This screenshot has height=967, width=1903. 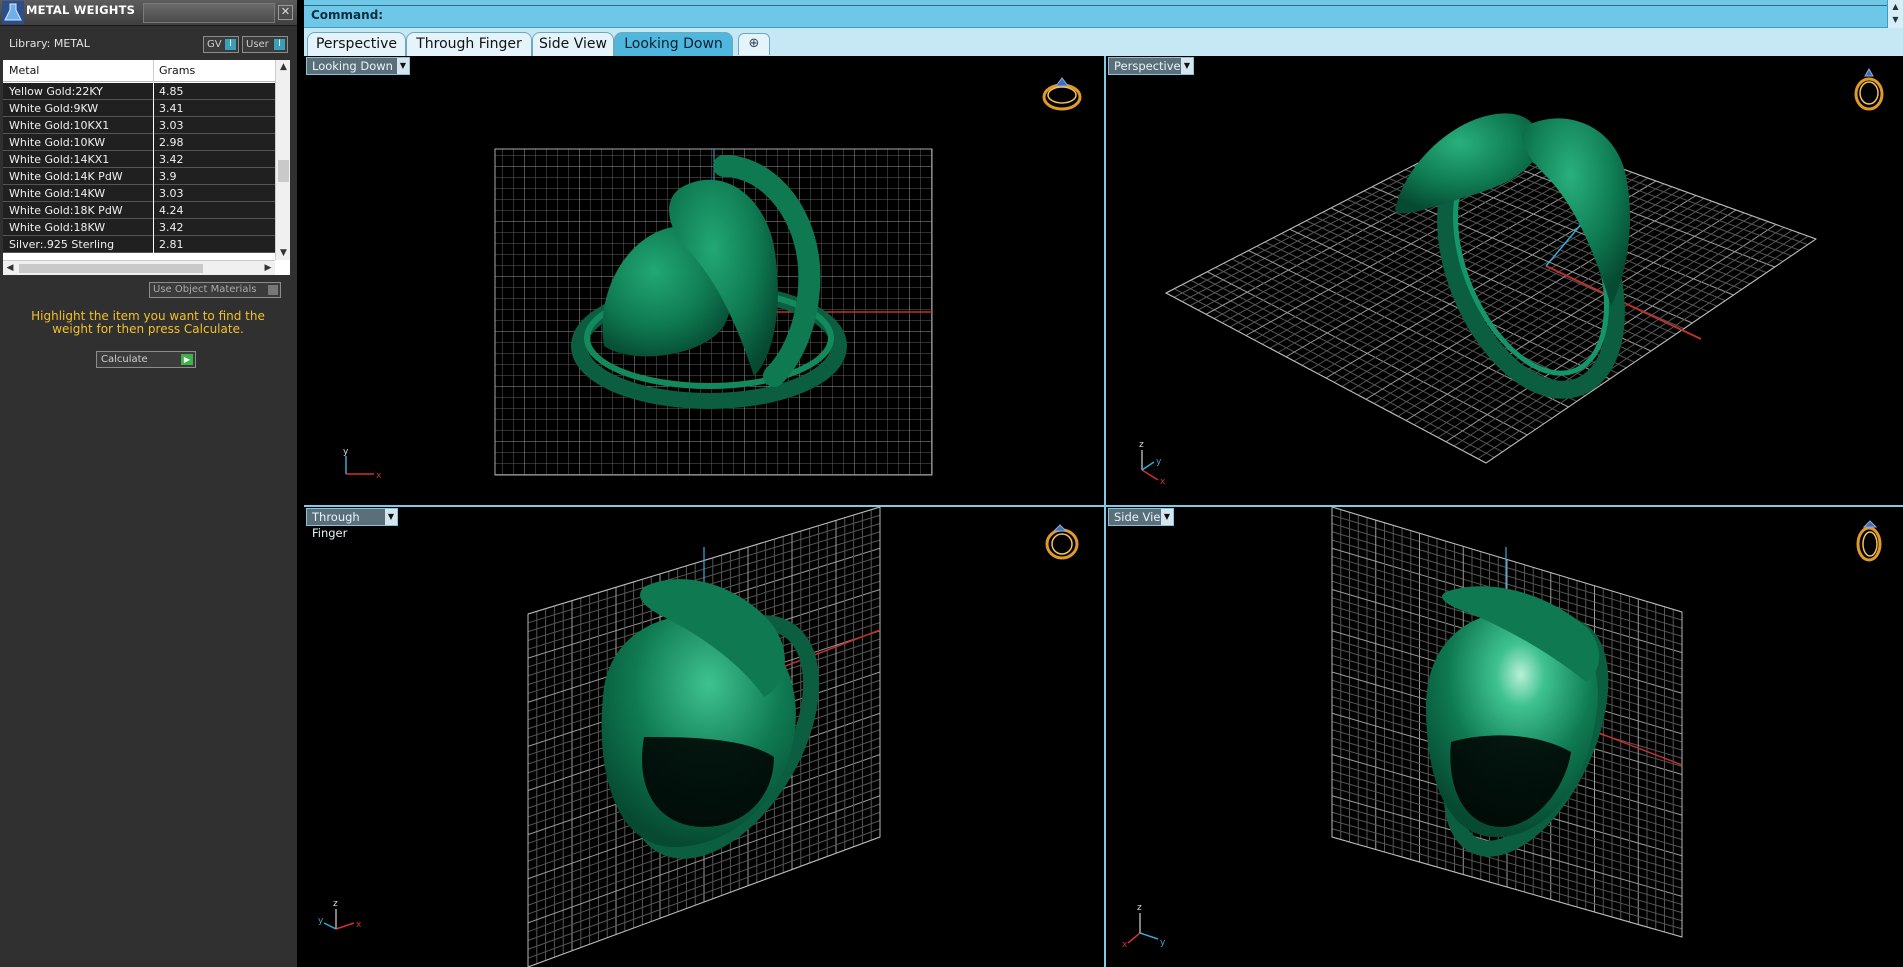 What do you see at coordinates (1507, 722) in the screenshot?
I see `side-view-scene` at bounding box center [1507, 722].